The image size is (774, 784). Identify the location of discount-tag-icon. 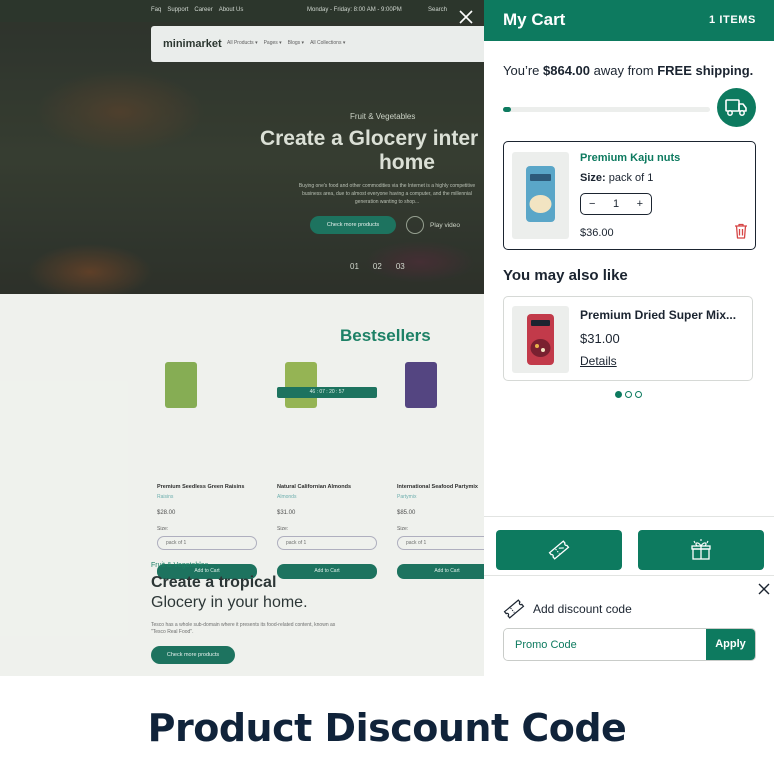
(514, 609).